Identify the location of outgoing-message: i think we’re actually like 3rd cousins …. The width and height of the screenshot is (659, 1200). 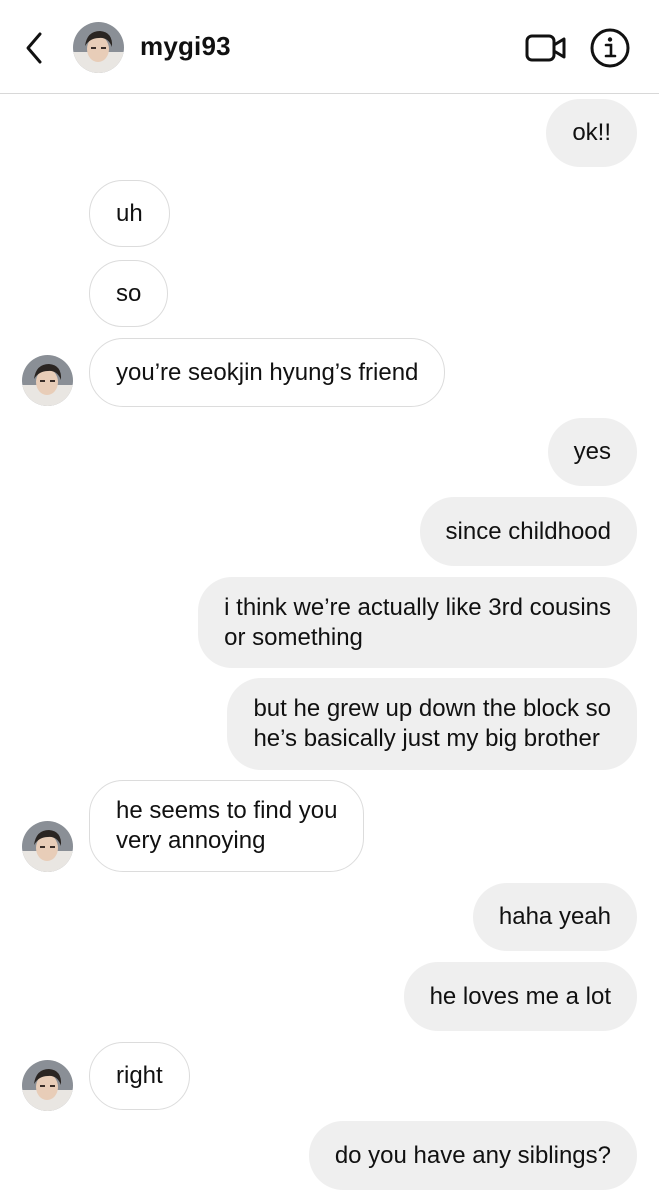
(417, 622).